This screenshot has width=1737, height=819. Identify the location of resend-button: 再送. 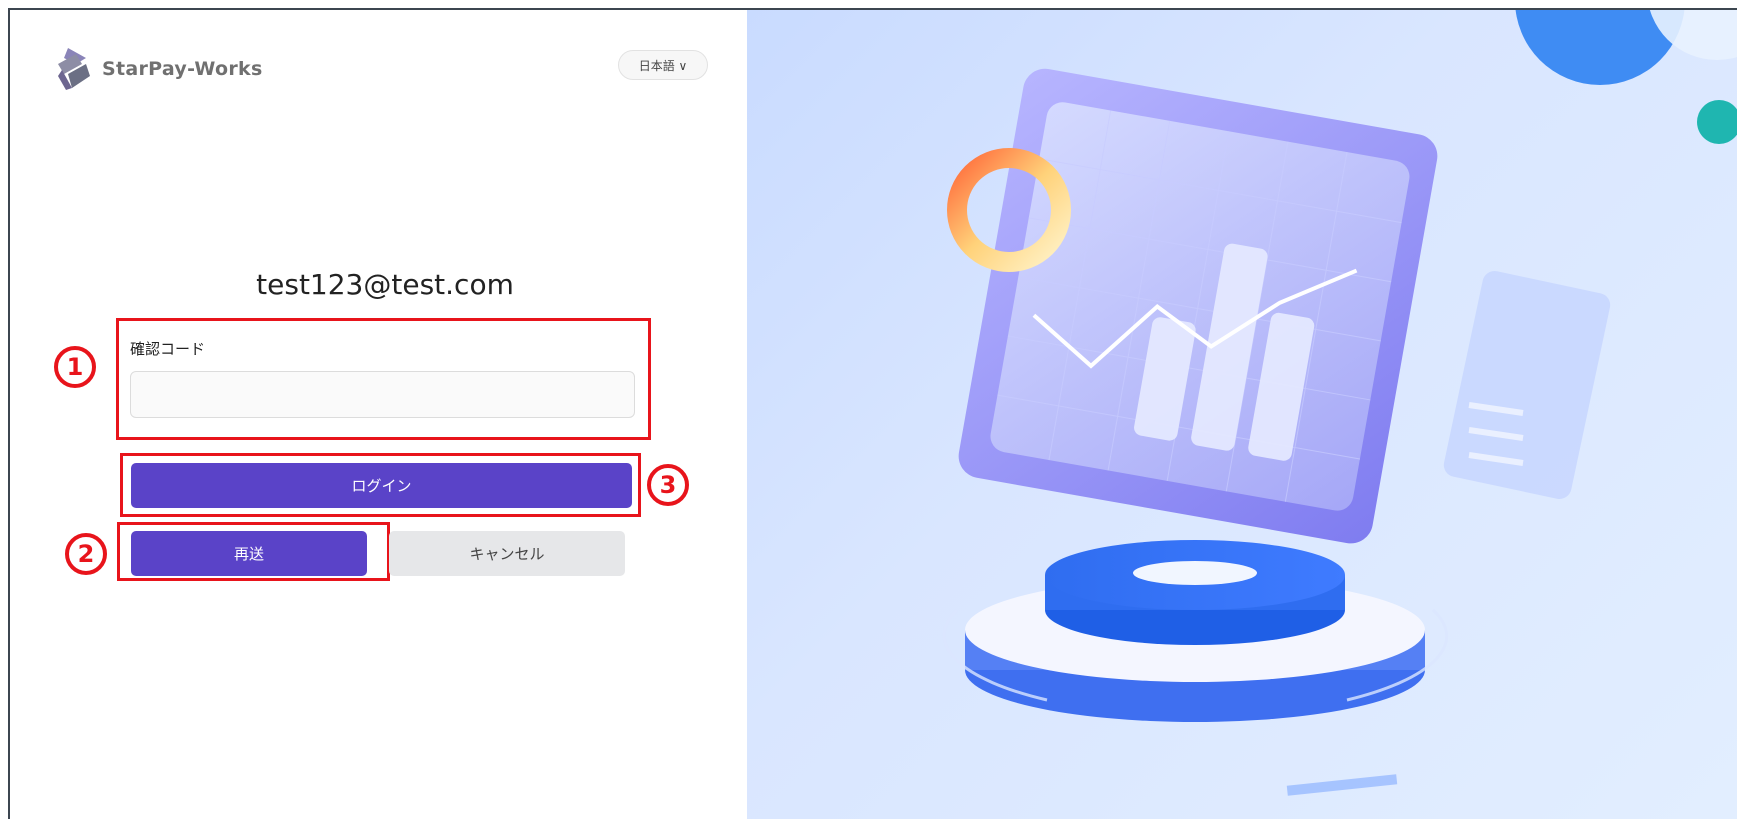
(249, 553).